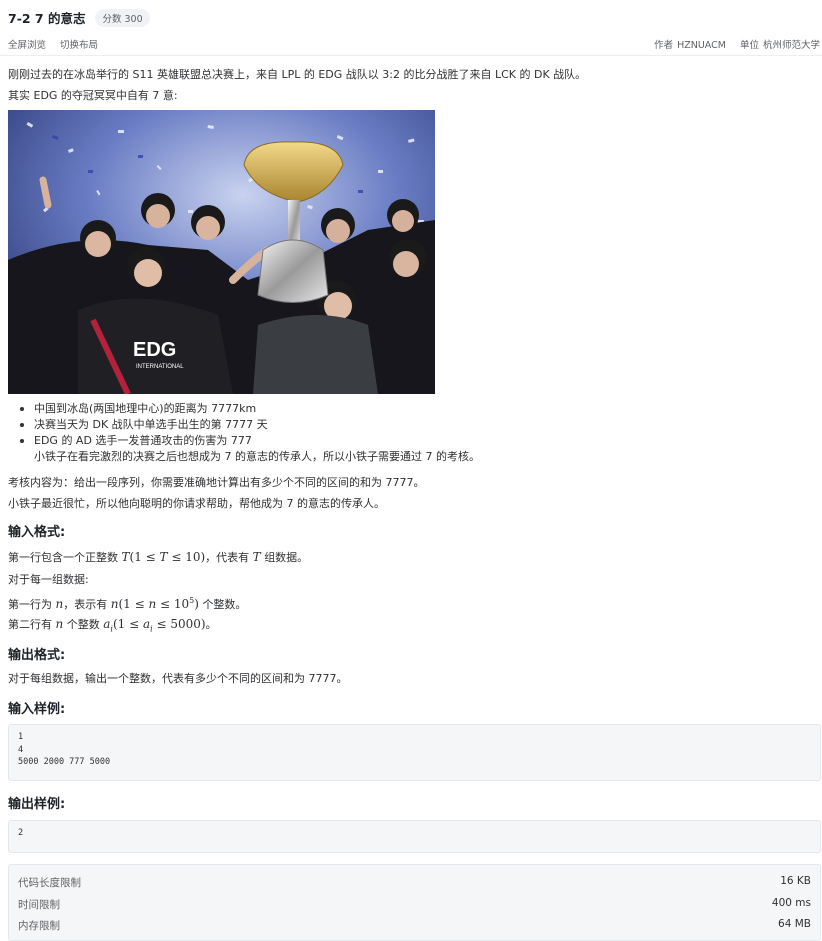 The width and height of the screenshot is (822, 941). Describe the element at coordinates (196, 503) in the screenshot. I see `task-paragraph-2: 小铁子最近很忙，所以他向聪明的你请求帮助，帮他成为 7 的意志的传承人。` at that location.